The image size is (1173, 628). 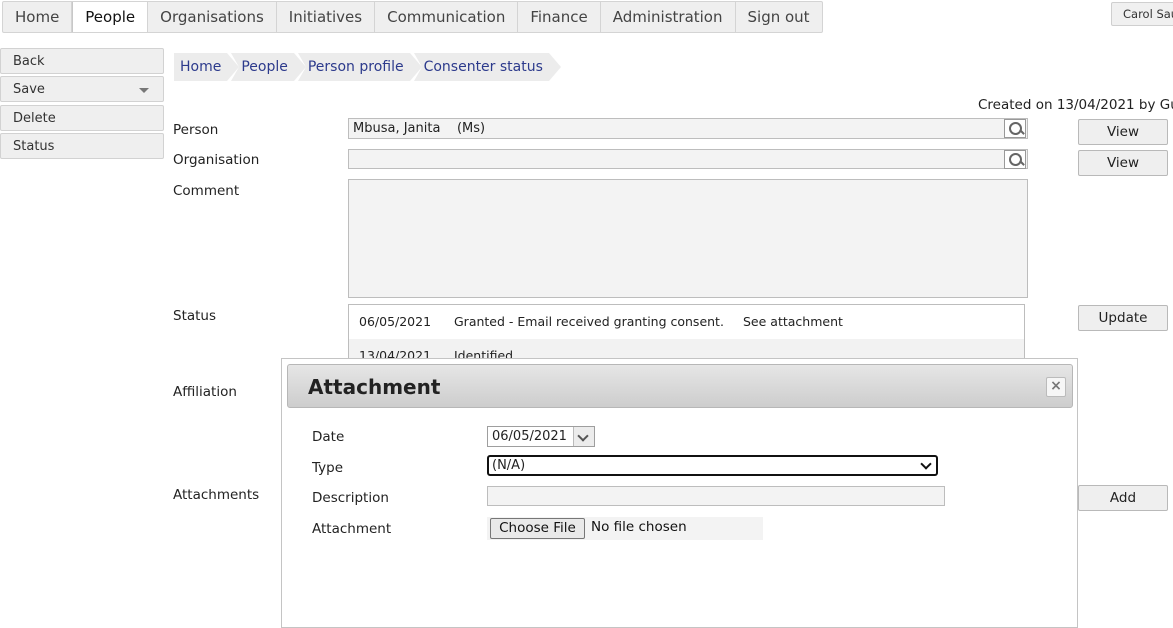 What do you see at coordinates (1015, 128) in the screenshot?
I see `person-search-icon` at bounding box center [1015, 128].